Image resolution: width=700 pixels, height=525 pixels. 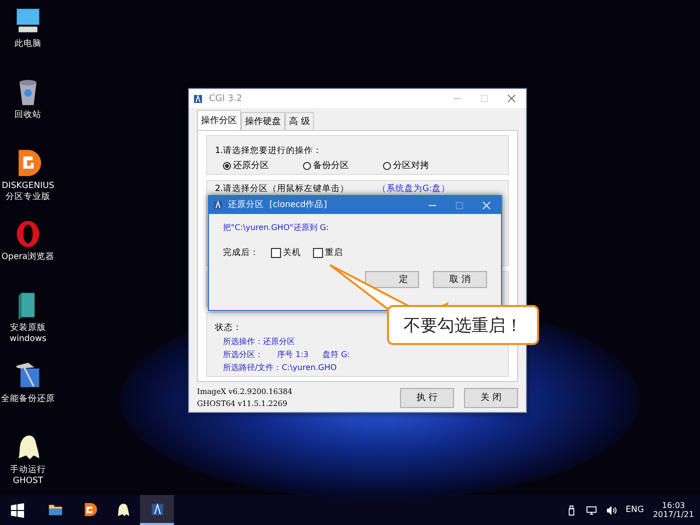 I want to click on desktop-icon-label: Opera浏览器, so click(x=28, y=257).